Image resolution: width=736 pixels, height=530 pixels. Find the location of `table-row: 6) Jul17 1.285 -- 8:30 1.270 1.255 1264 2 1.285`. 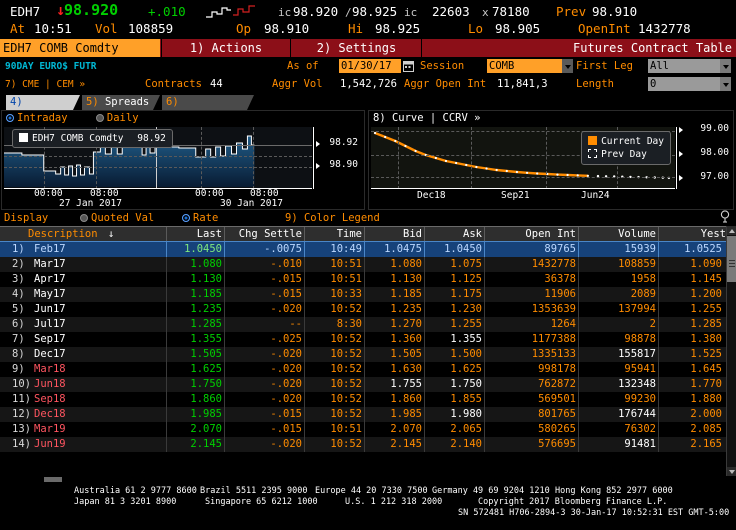

table-row: 6) Jul17 1.285 -- 8:30 1.270 1.255 1264 2 1.285 is located at coordinates (368, 324).